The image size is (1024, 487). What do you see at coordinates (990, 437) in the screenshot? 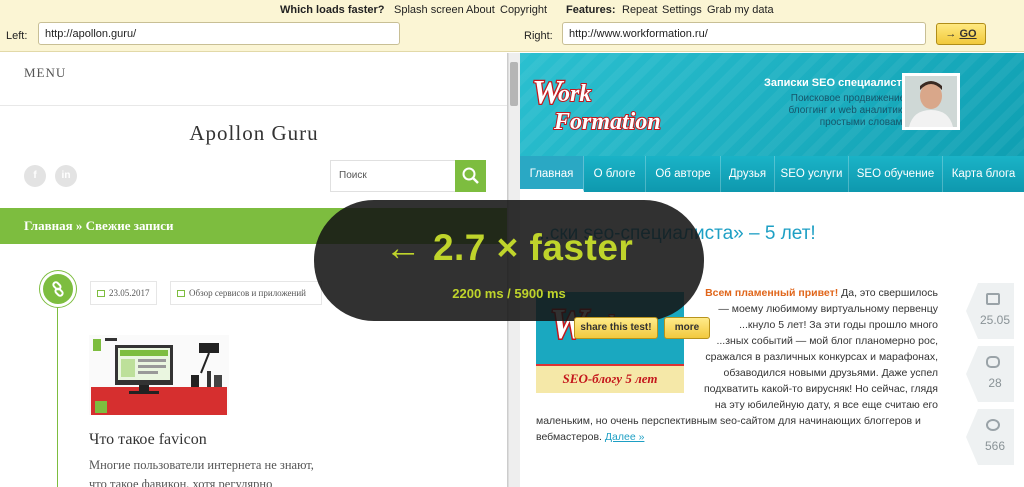
I see `views-badge: 566` at bounding box center [990, 437].